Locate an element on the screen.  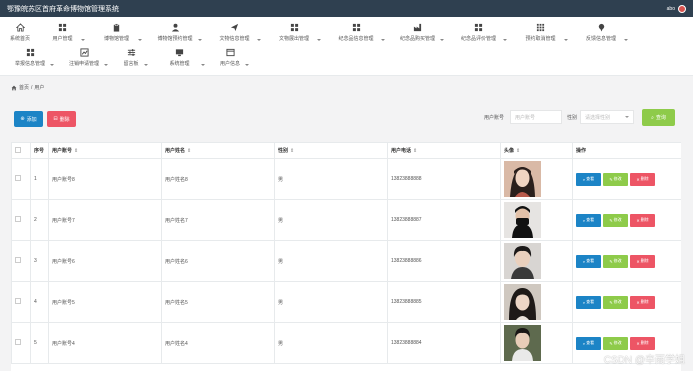
nav-item: 纪念品评价管理 is located at coordinates (478, 31).